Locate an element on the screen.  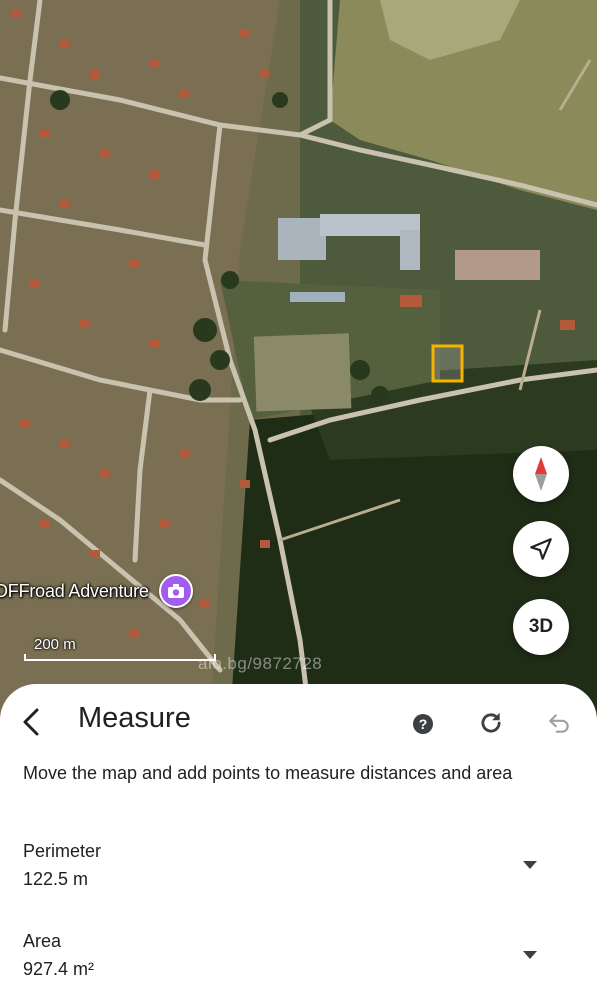
back-arrow-icon is located at coordinates (31, 722).